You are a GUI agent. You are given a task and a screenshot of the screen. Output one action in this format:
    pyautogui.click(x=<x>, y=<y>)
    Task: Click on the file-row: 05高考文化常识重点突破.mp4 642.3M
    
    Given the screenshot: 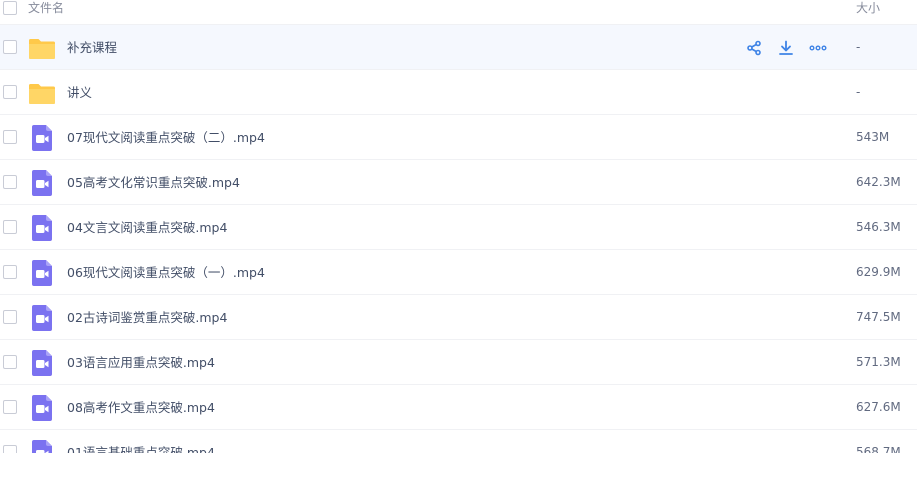 What is the action you would take?
    pyautogui.click(x=458, y=182)
    